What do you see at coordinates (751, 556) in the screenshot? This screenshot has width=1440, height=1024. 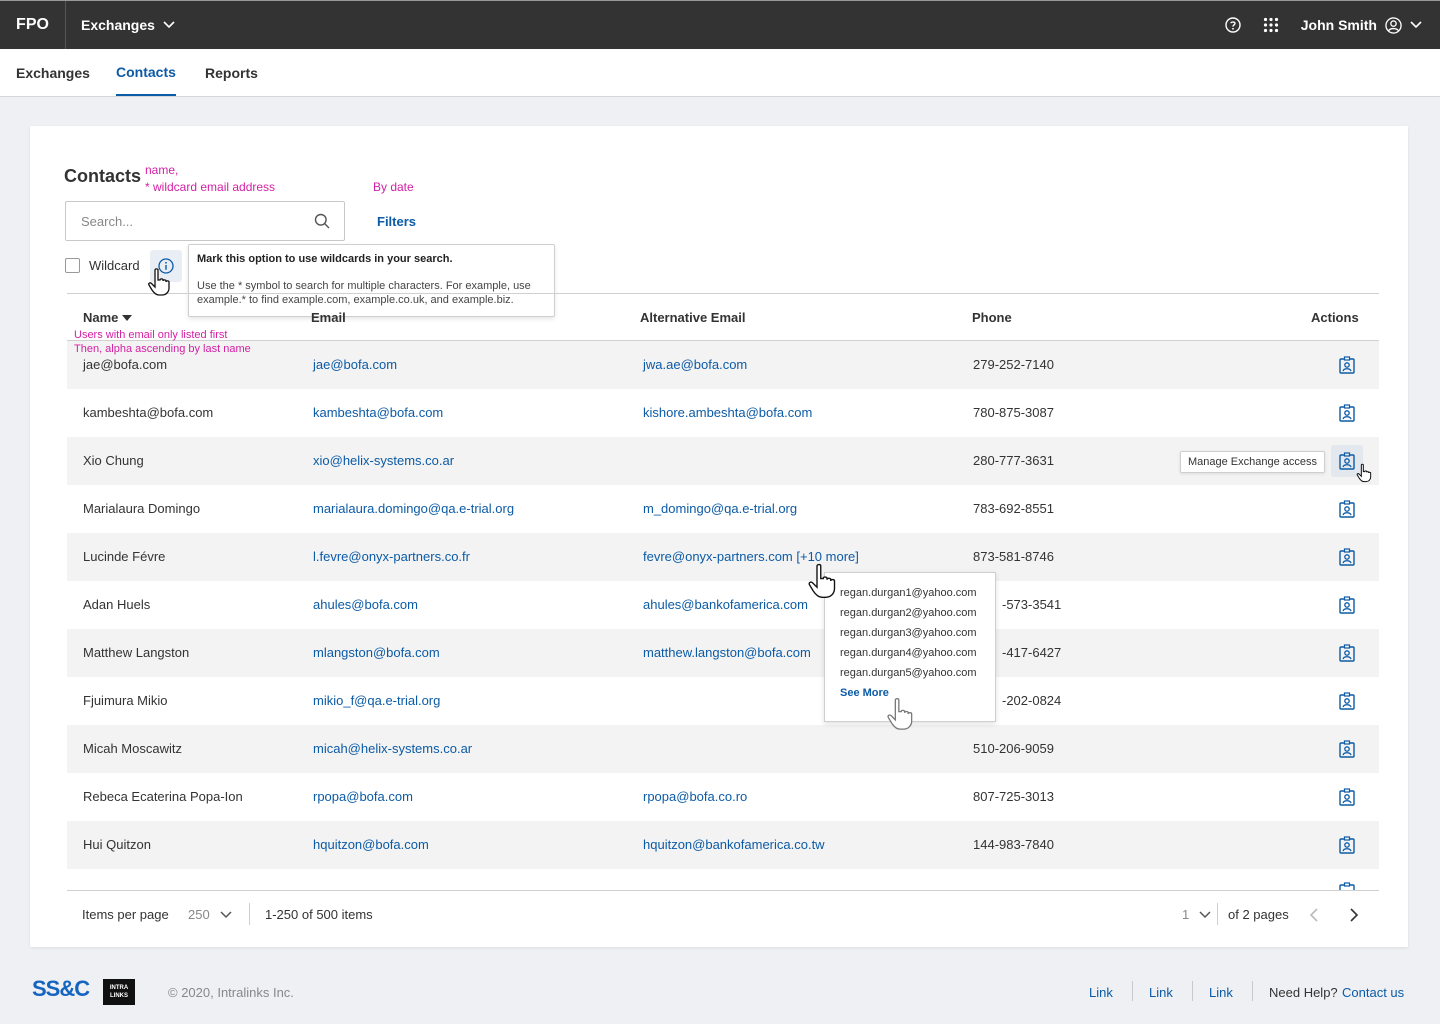 I see `cell-alt-email-with-more: fevre@onyx-partners.com [+10 more]` at bounding box center [751, 556].